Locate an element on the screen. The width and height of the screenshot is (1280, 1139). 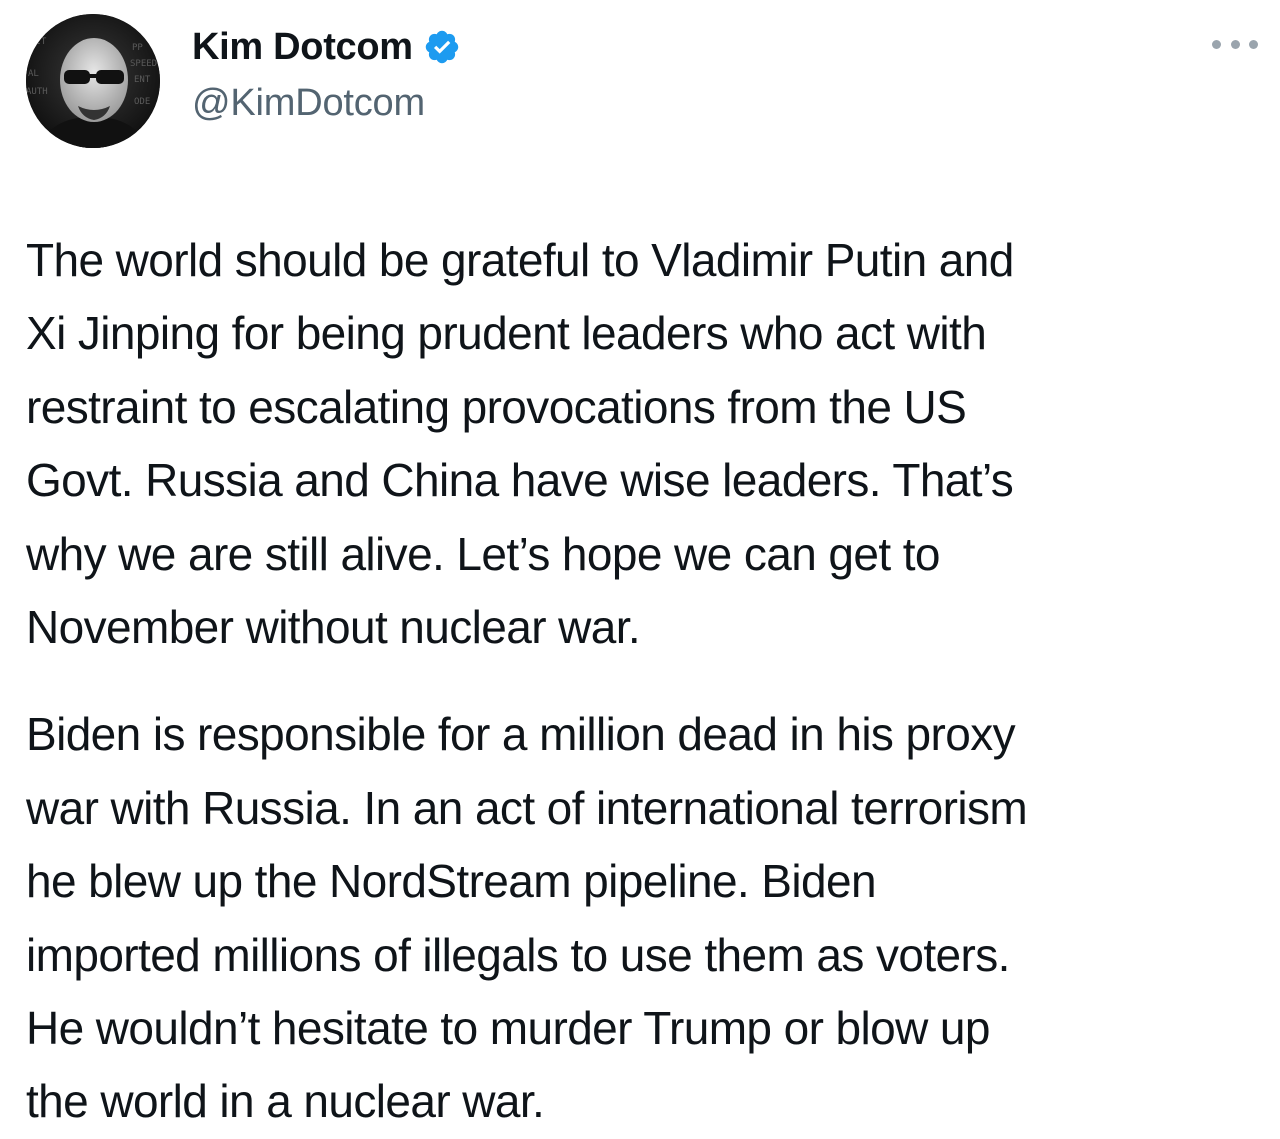
author-names: Kim Dotcom @KimDotcom is located at coordinates (326, 74).